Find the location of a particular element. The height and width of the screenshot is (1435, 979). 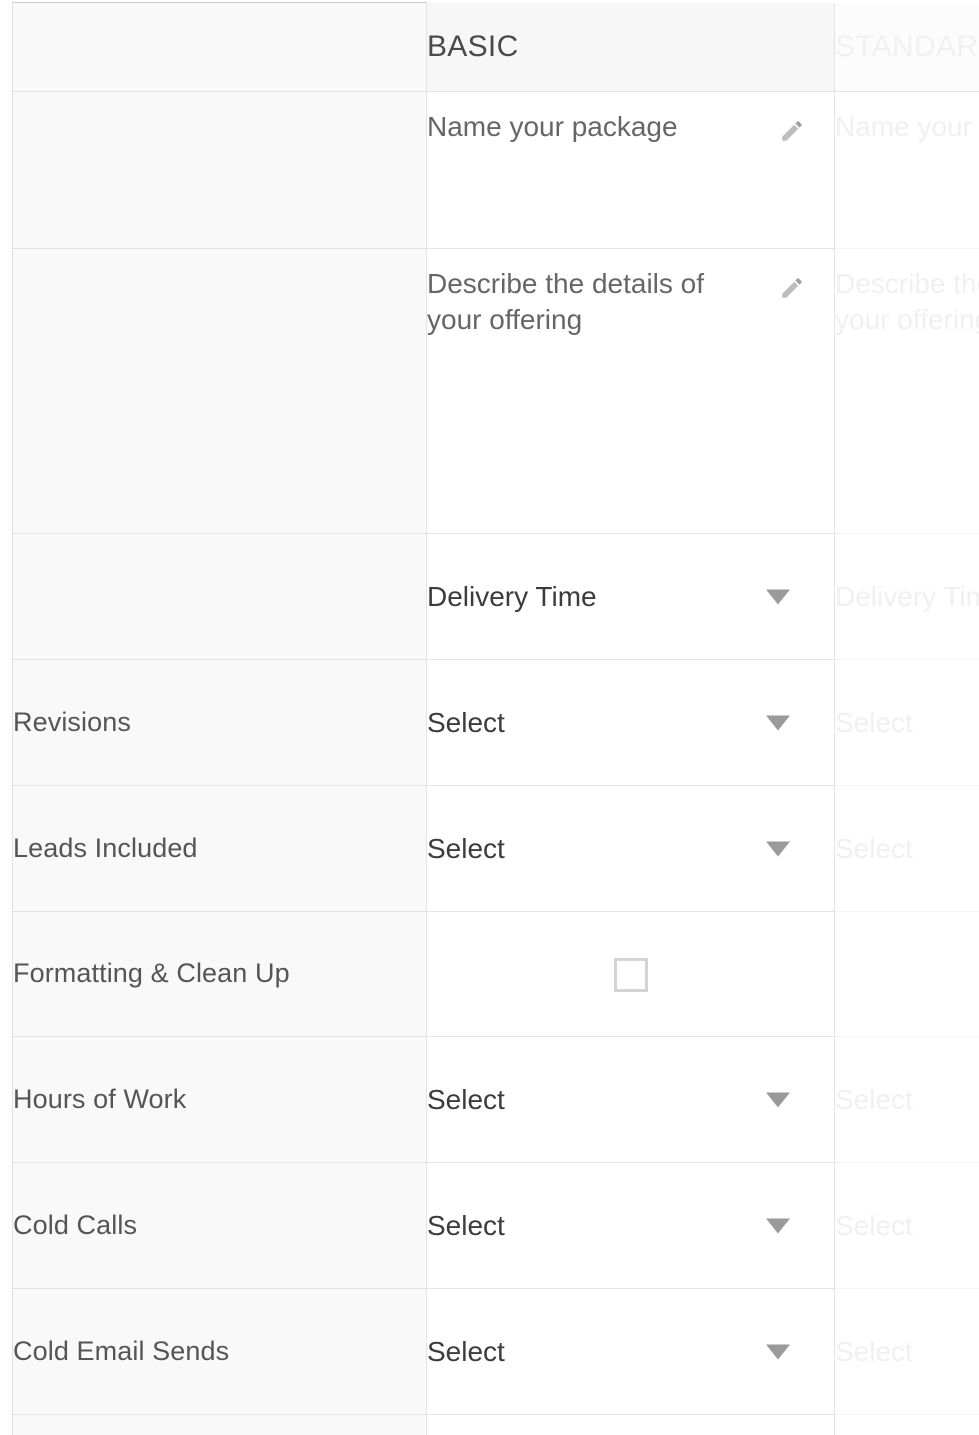

leads-included-cell-basic: Select is located at coordinates (630, 848).